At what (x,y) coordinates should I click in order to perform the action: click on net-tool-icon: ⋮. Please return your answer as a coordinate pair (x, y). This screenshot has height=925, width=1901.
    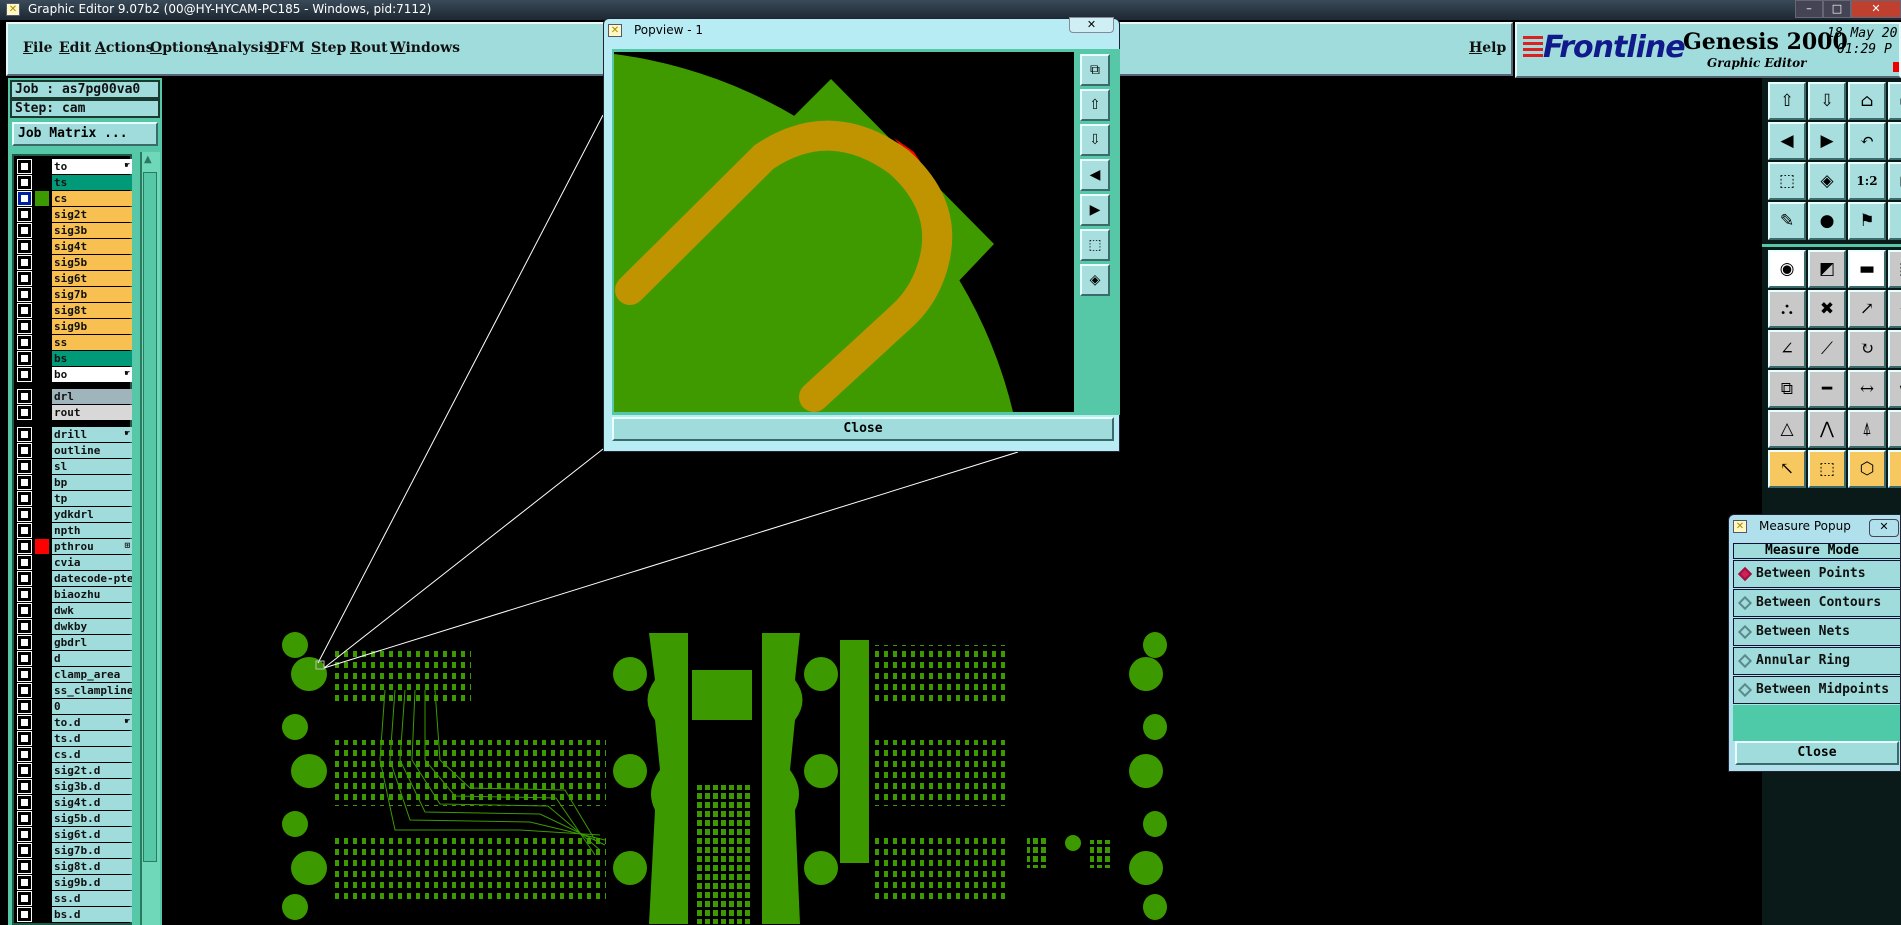
    Looking at the image, I should click on (1894, 221).